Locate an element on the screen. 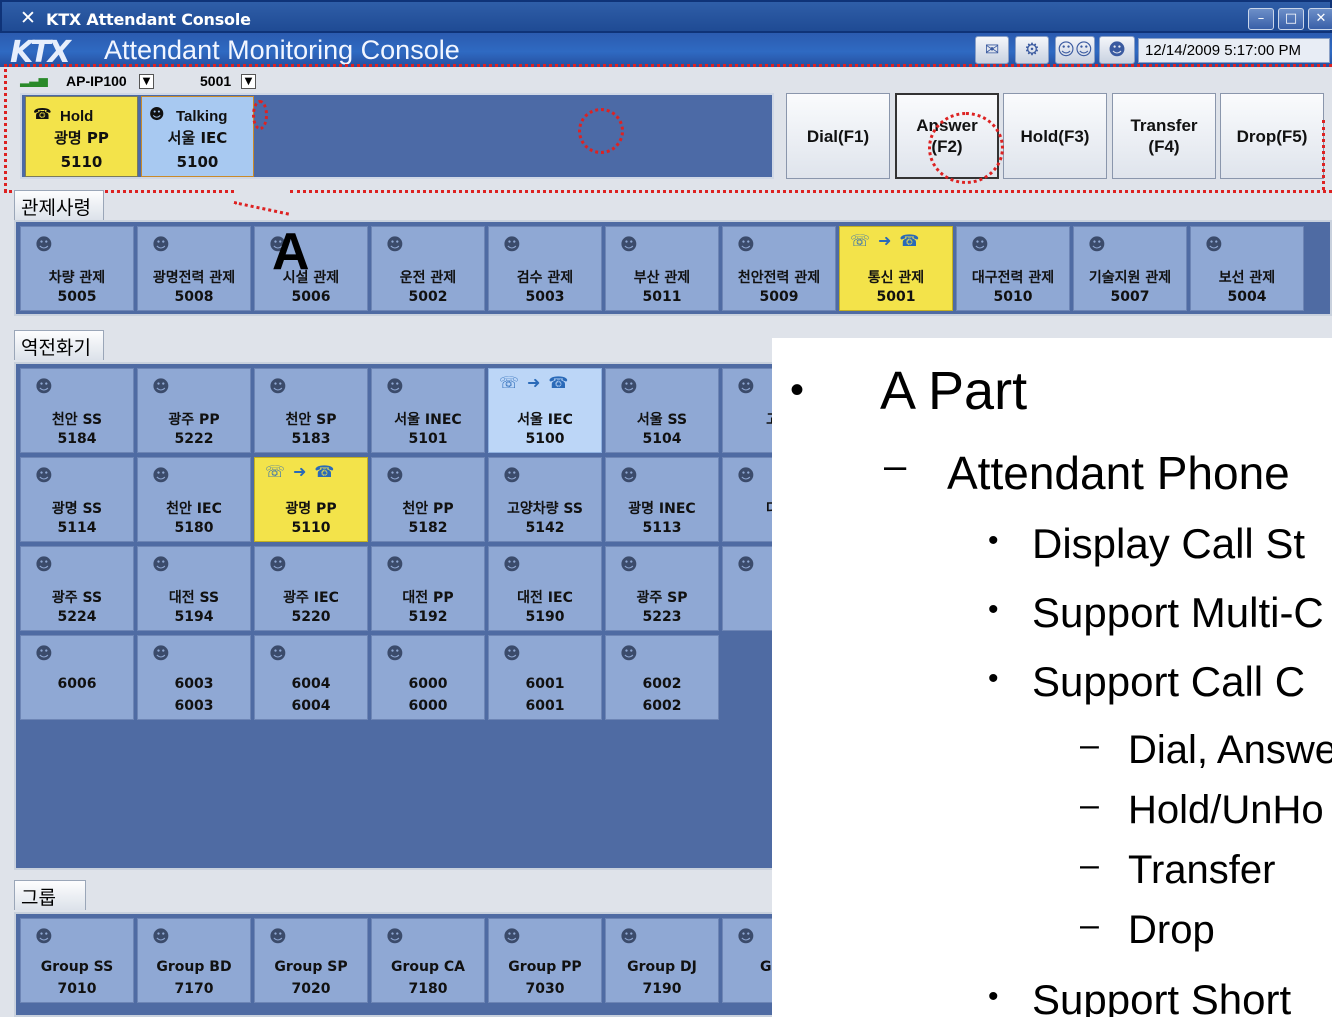 The height and width of the screenshot is (1017, 1332). tile-name: 대전 IEC is located at coordinates (545, 598).